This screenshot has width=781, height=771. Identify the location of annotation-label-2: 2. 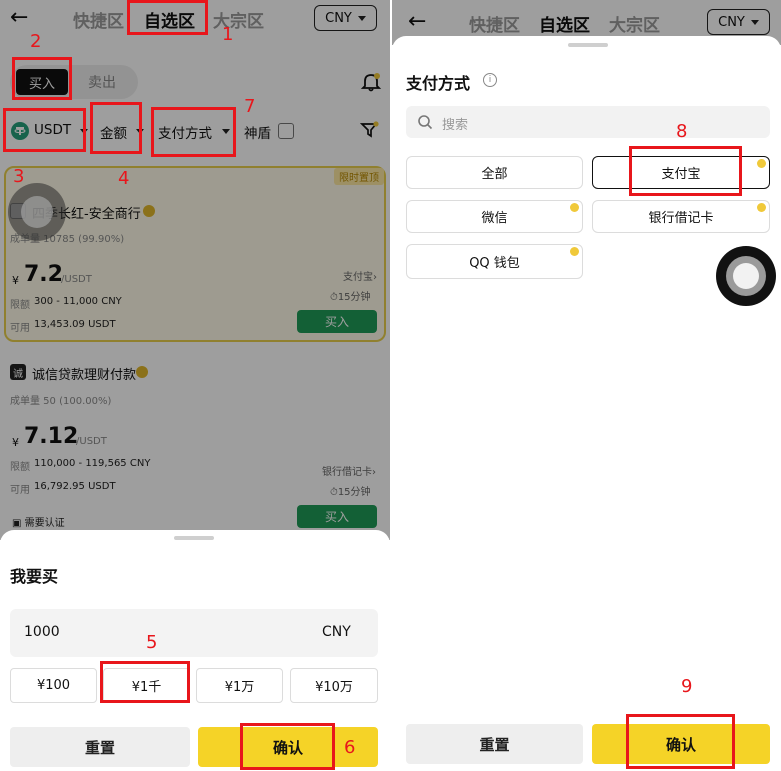
(36, 41).